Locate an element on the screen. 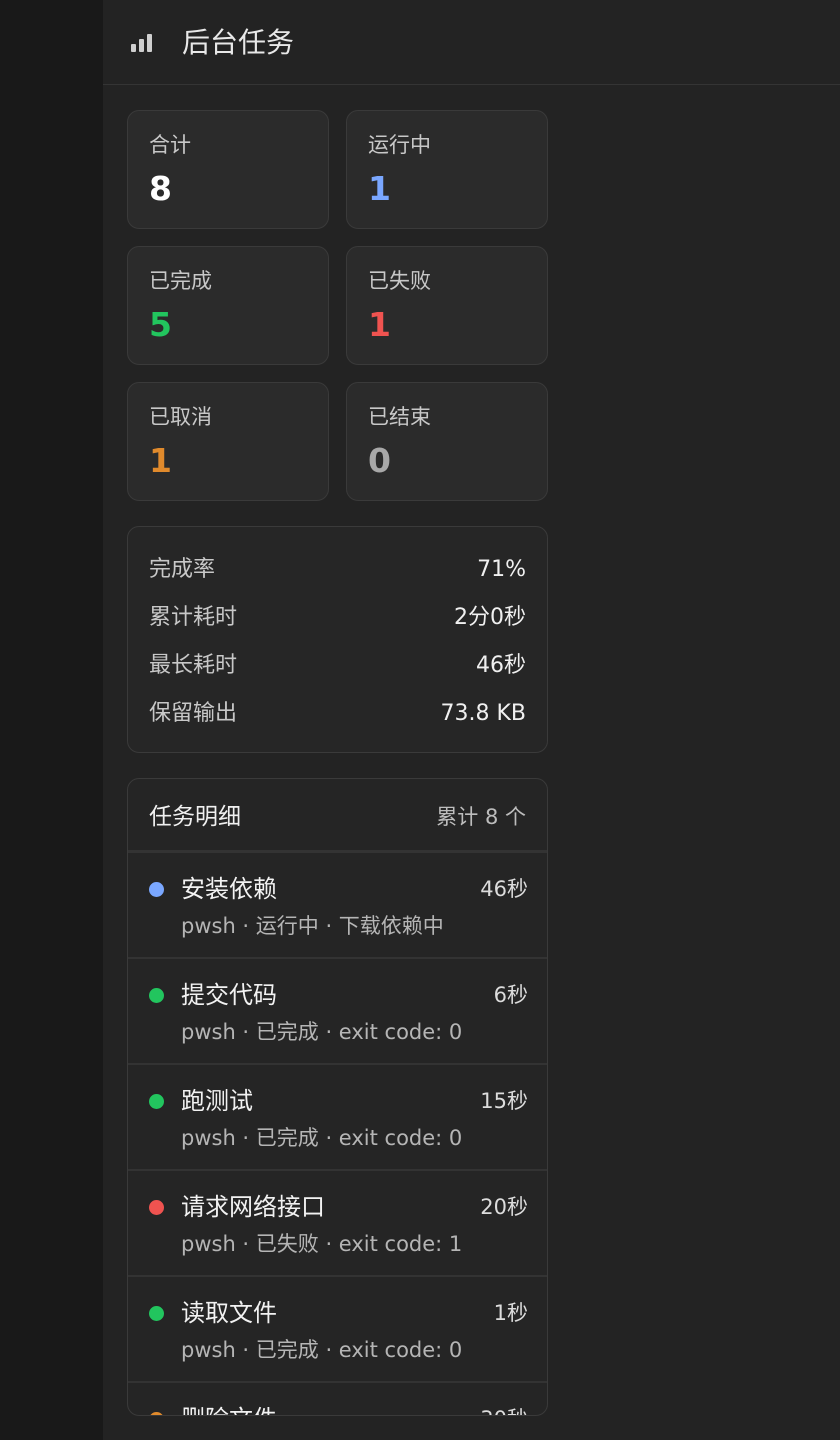  metrics-card: 完成率 71% 累计耗时 2分0秒 最长耗时 46秒 保留输出 73.8 KB is located at coordinates (337, 639).